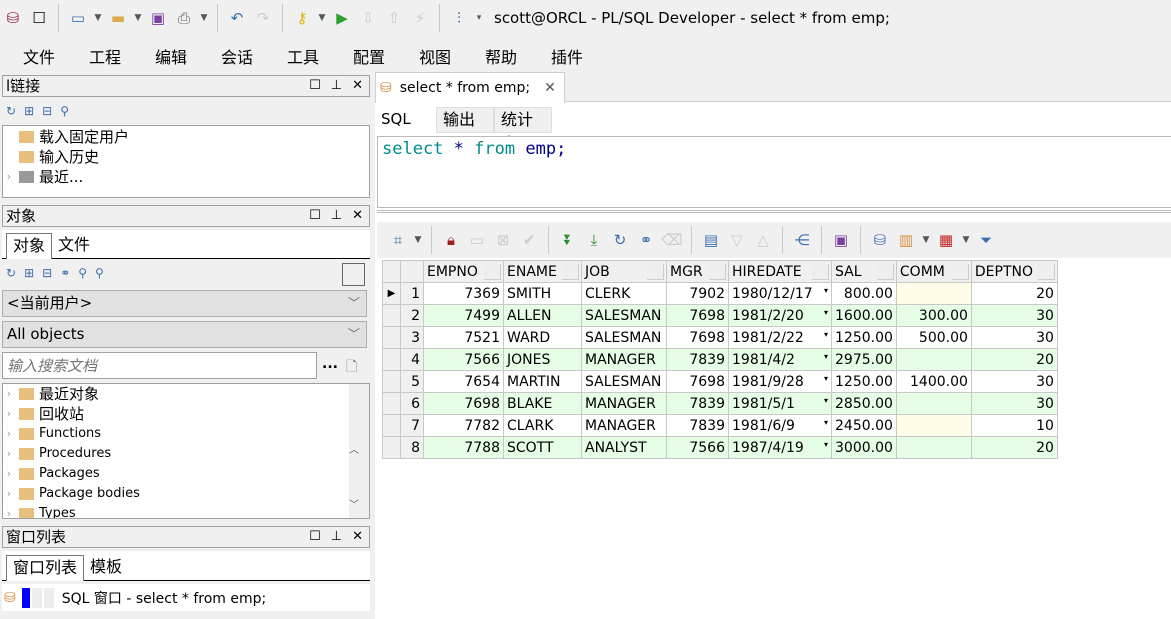 This screenshot has height=619, width=1171. Describe the element at coordinates (184, 18) in the screenshot. I see `print-icon: ⎙` at that location.